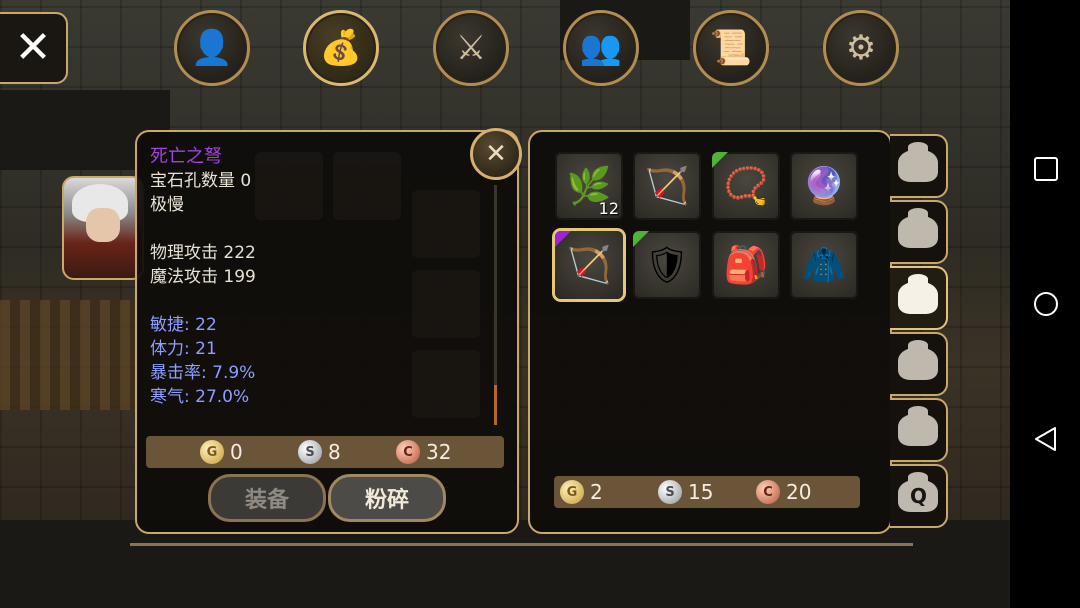 The width and height of the screenshot is (1080, 608). What do you see at coordinates (203, 373) in the screenshot?
I see `stat-crit-rate: 暴击率: 7.9%` at bounding box center [203, 373].